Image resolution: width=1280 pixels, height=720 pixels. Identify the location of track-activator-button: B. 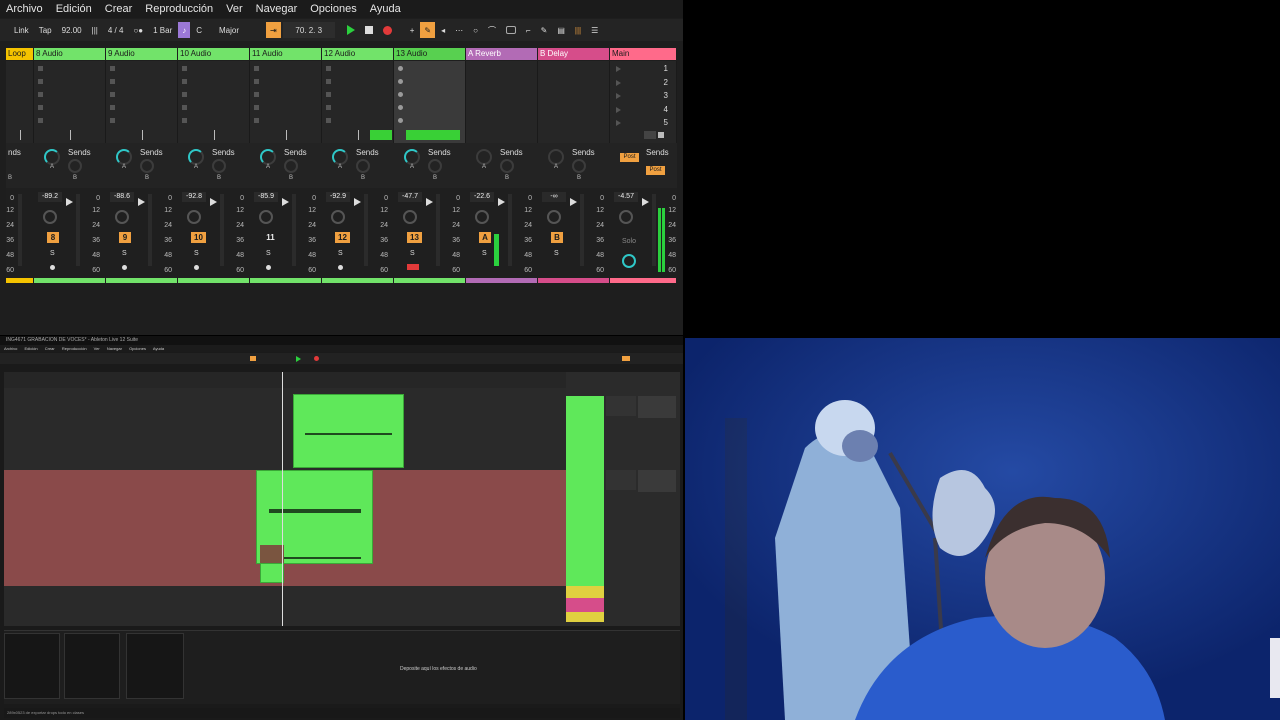
(557, 237).